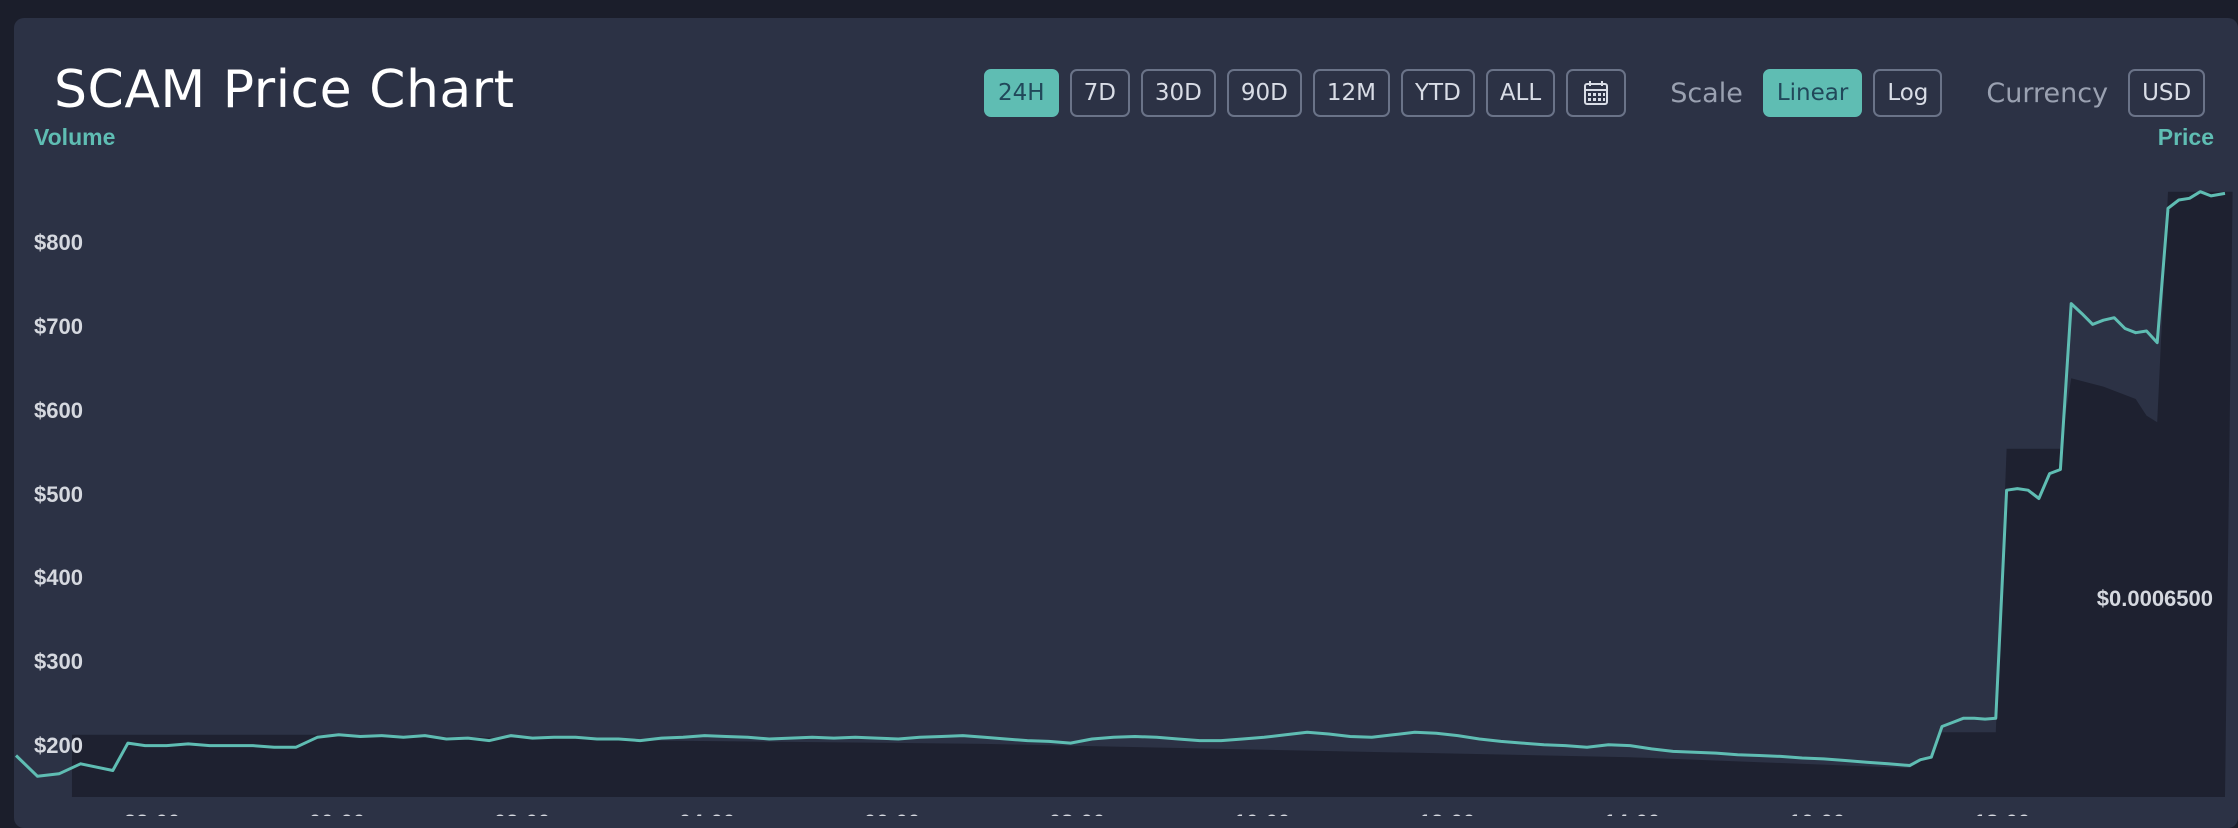 The image size is (2238, 828). Describe the element at coordinates (2002, 813) in the screenshot. I see `x-tick-label: 18:00` at that location.